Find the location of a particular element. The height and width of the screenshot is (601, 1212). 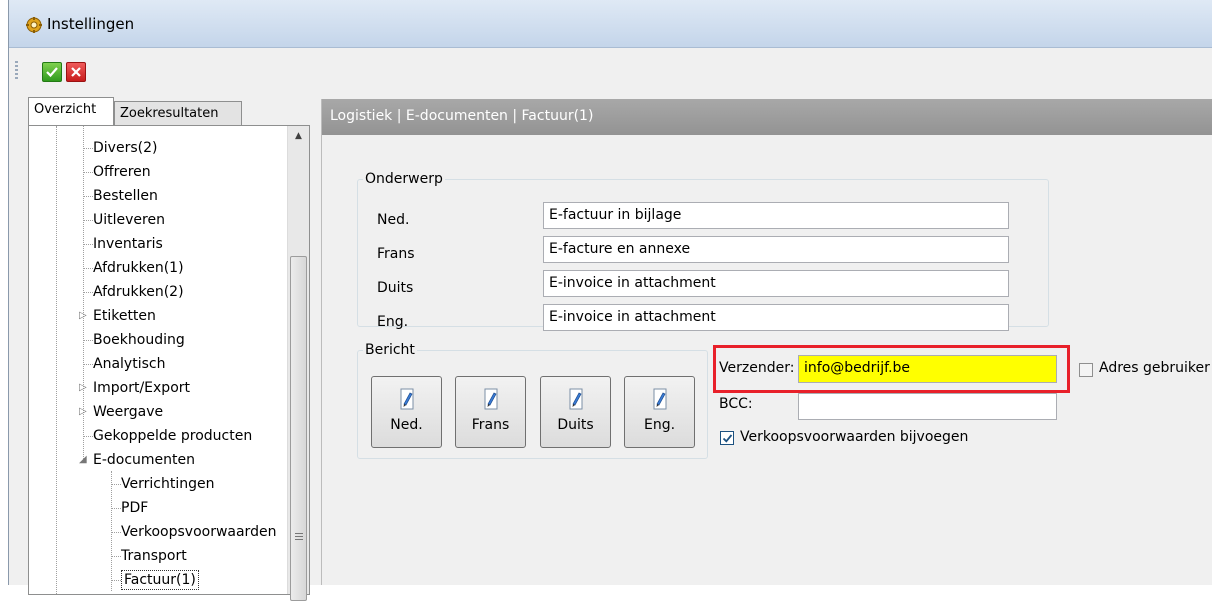

onderwerp-label-frans: Frans is located at coordinates (396, 254).